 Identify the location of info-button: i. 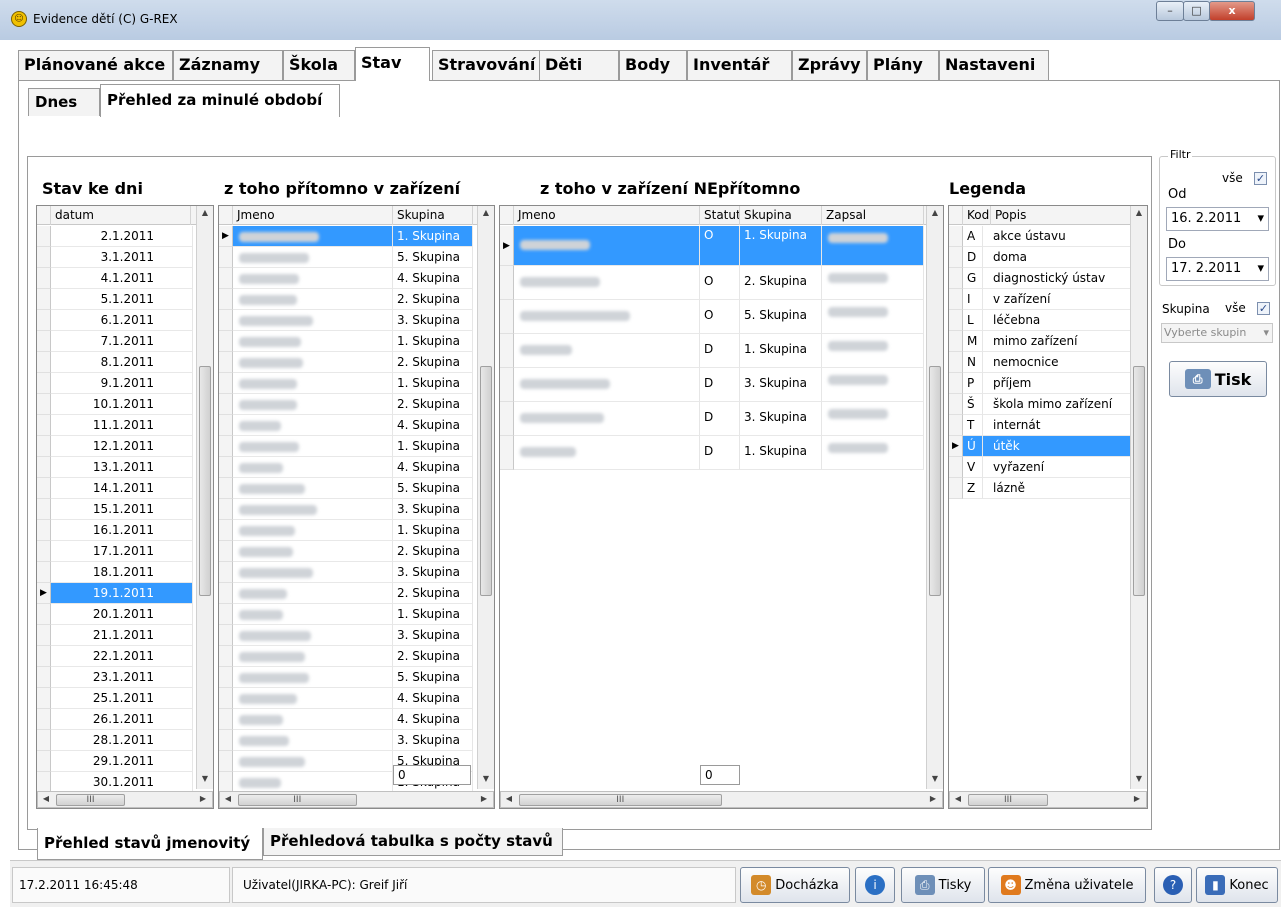
(875, 885).